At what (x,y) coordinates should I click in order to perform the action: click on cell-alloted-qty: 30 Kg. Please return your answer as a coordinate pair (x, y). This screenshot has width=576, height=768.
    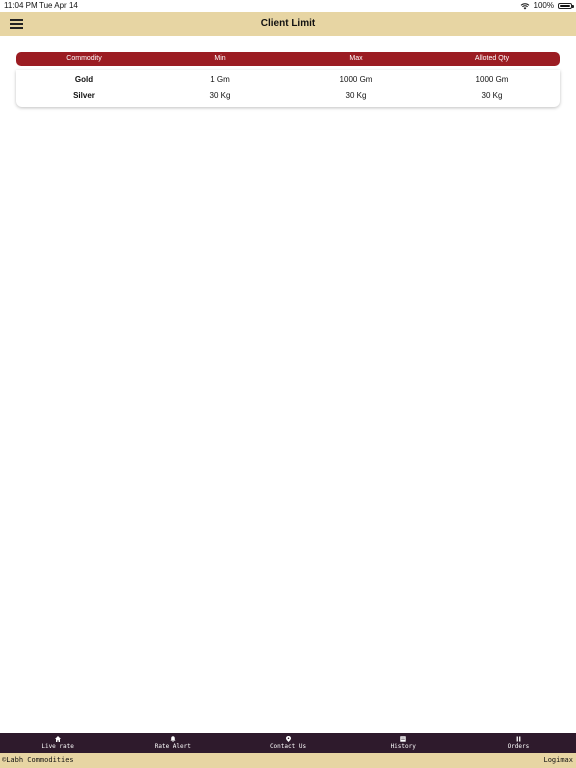
    Looking at the image, I should click on (492, 95).